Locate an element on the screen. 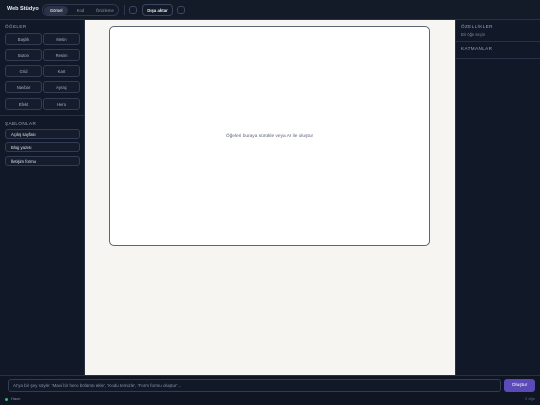 This screenshot has width=540, height=405. create-button: Oluştur is located at coordinates (519, 385).